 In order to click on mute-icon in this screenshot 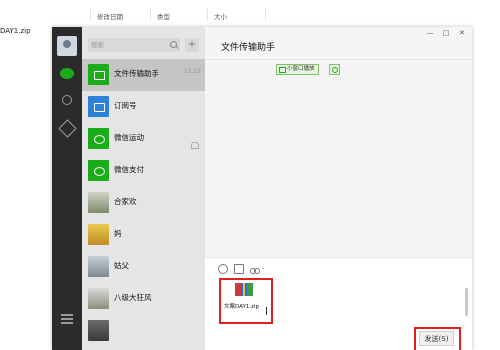, I will do `click(195, 145)`.